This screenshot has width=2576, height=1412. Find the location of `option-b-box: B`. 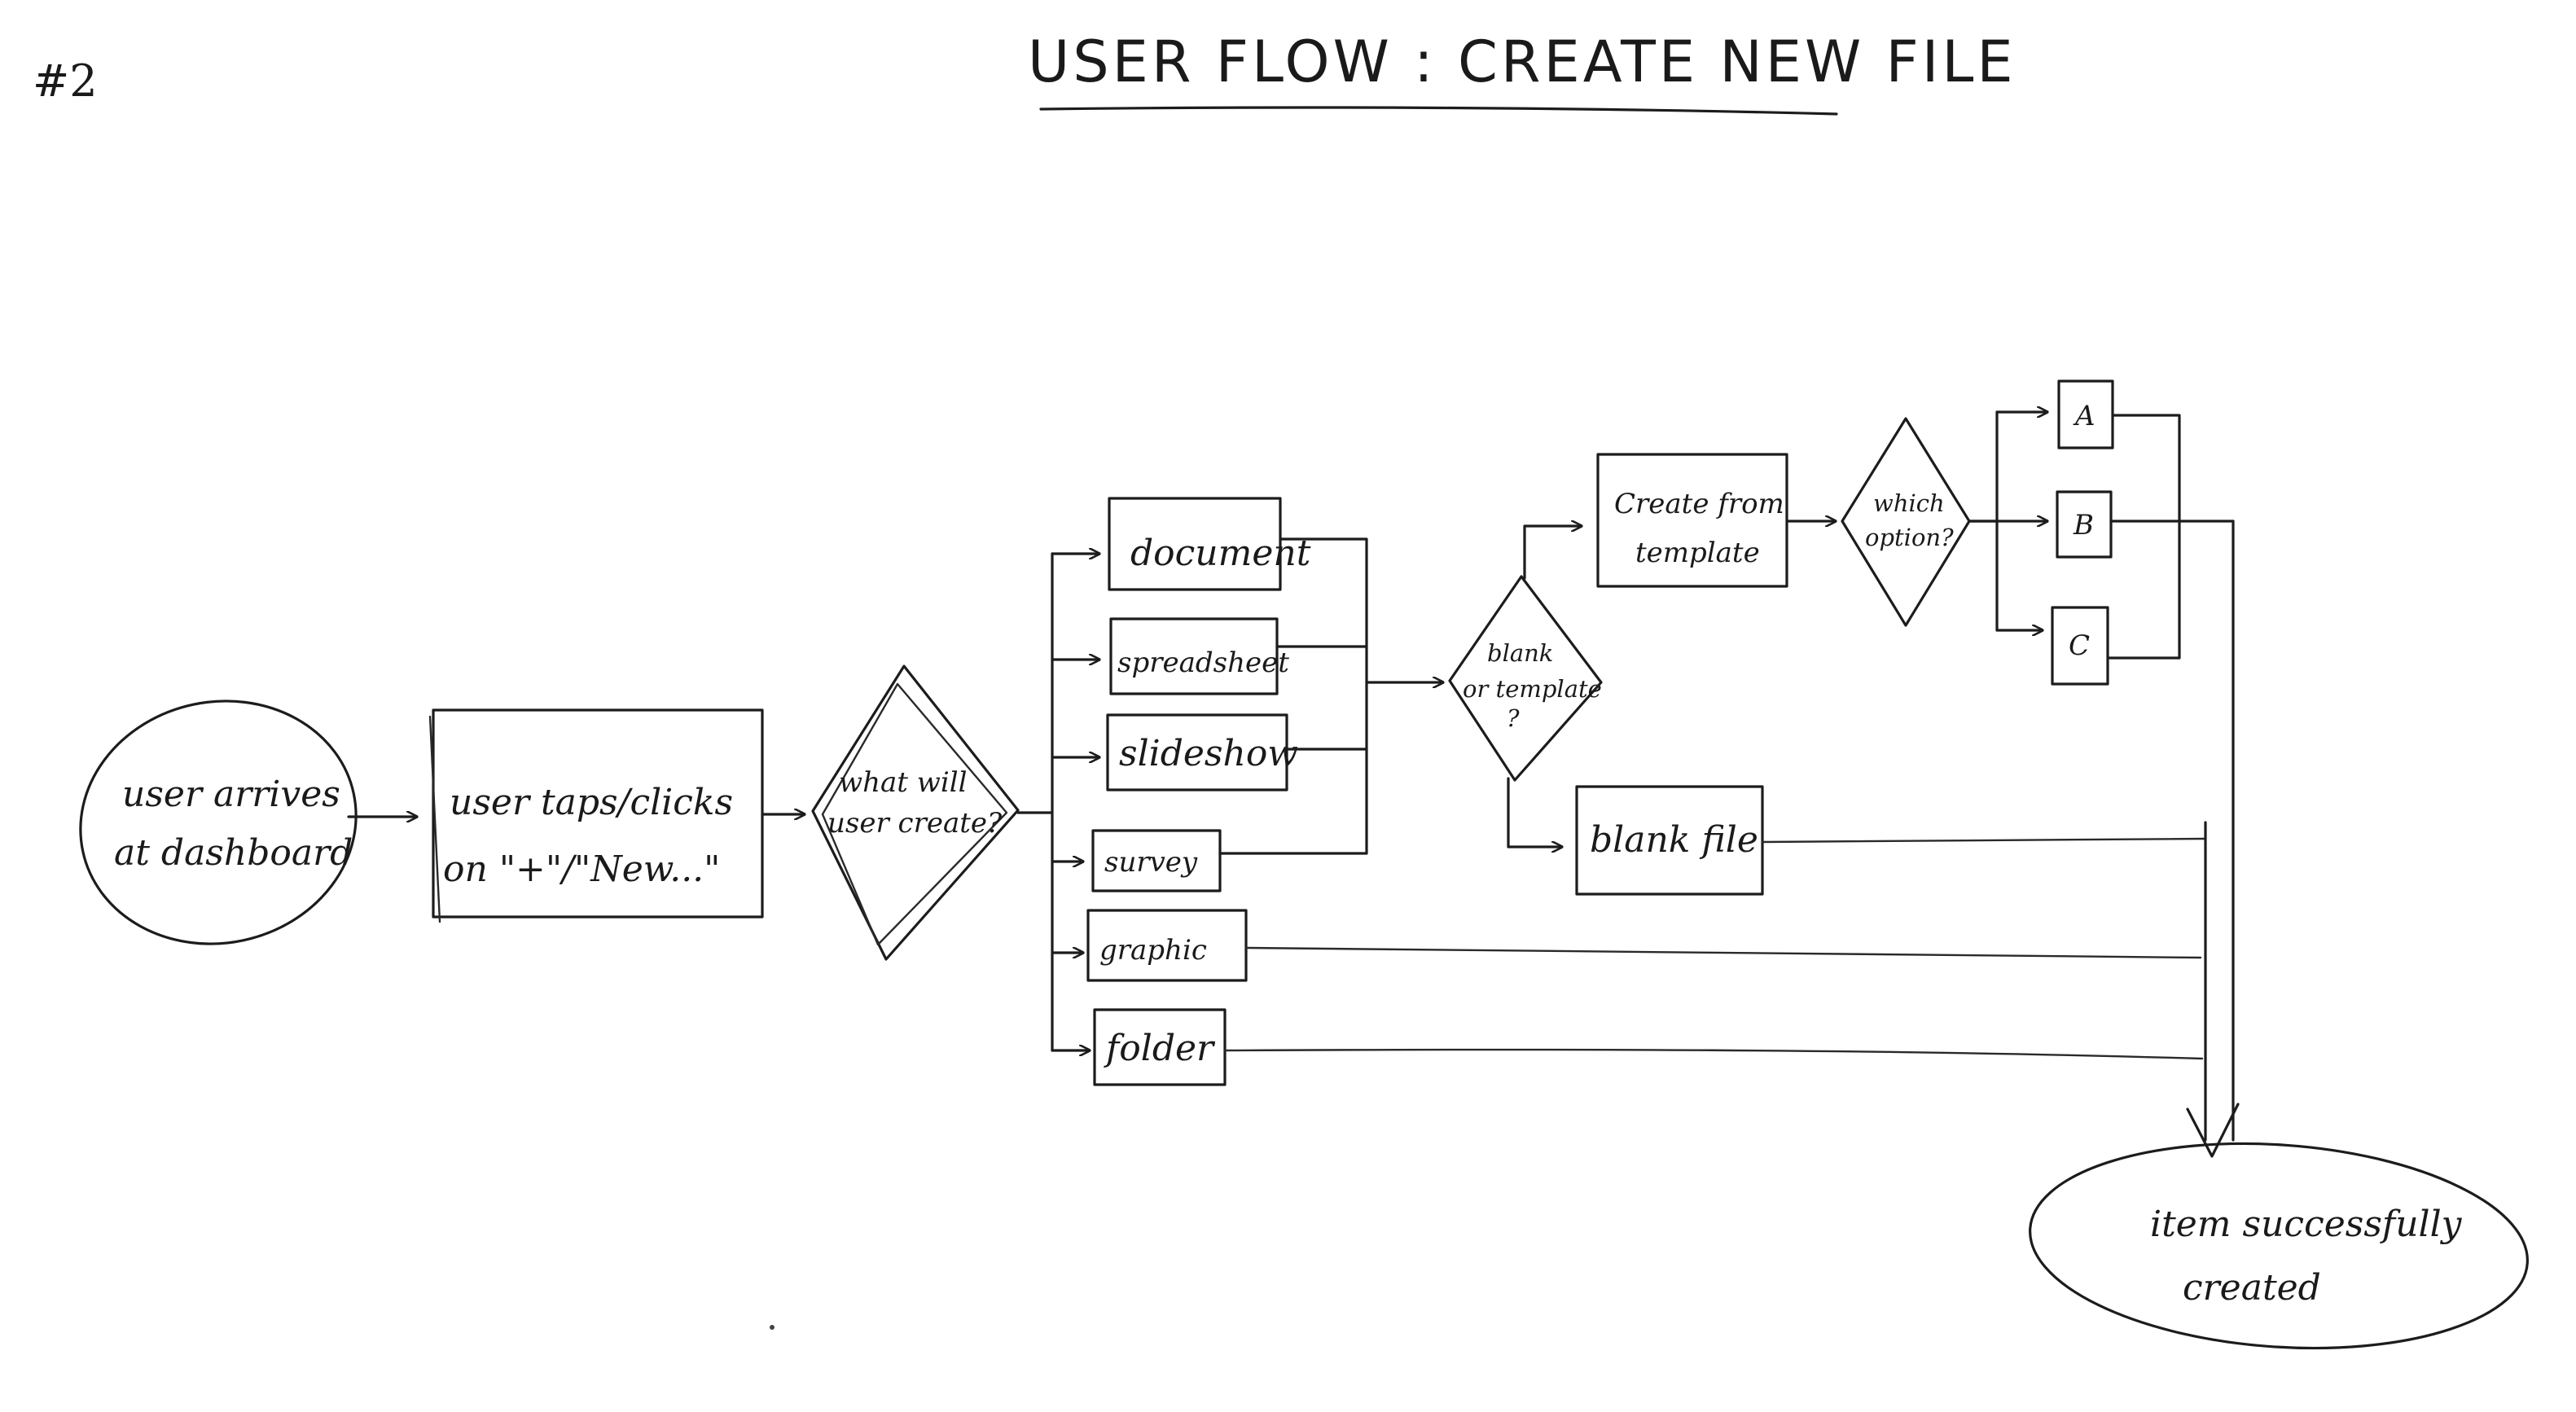

option-b-box: B is located at coordinates (2084, 524).